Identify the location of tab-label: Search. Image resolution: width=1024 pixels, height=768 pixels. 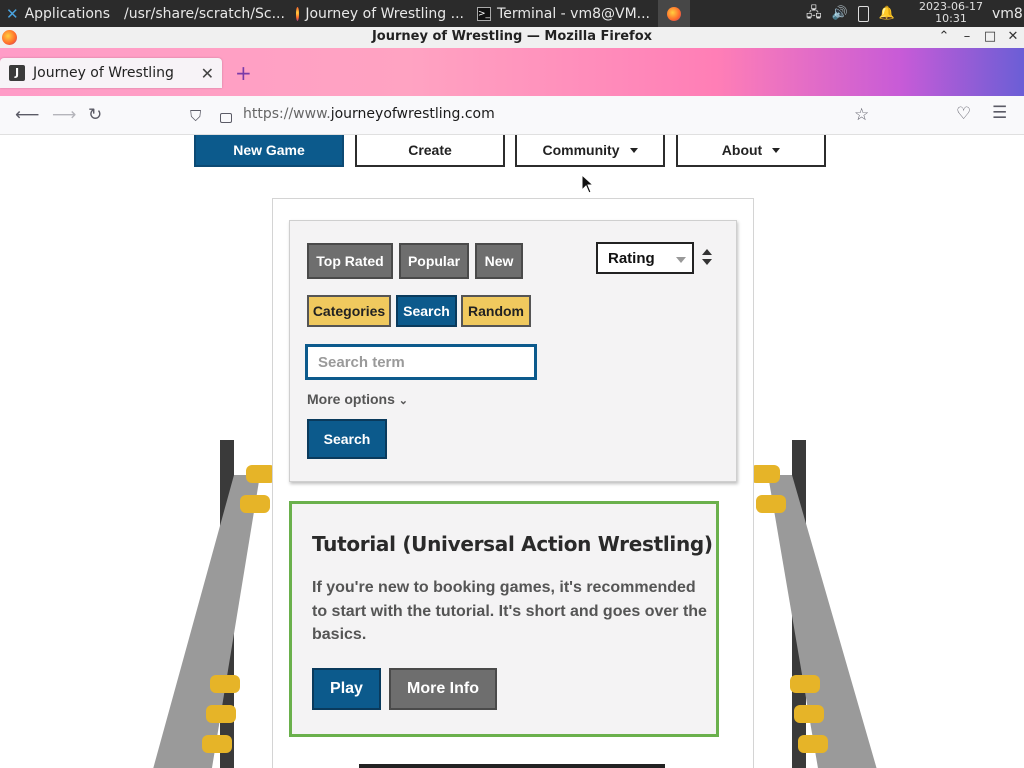
(426, 311).